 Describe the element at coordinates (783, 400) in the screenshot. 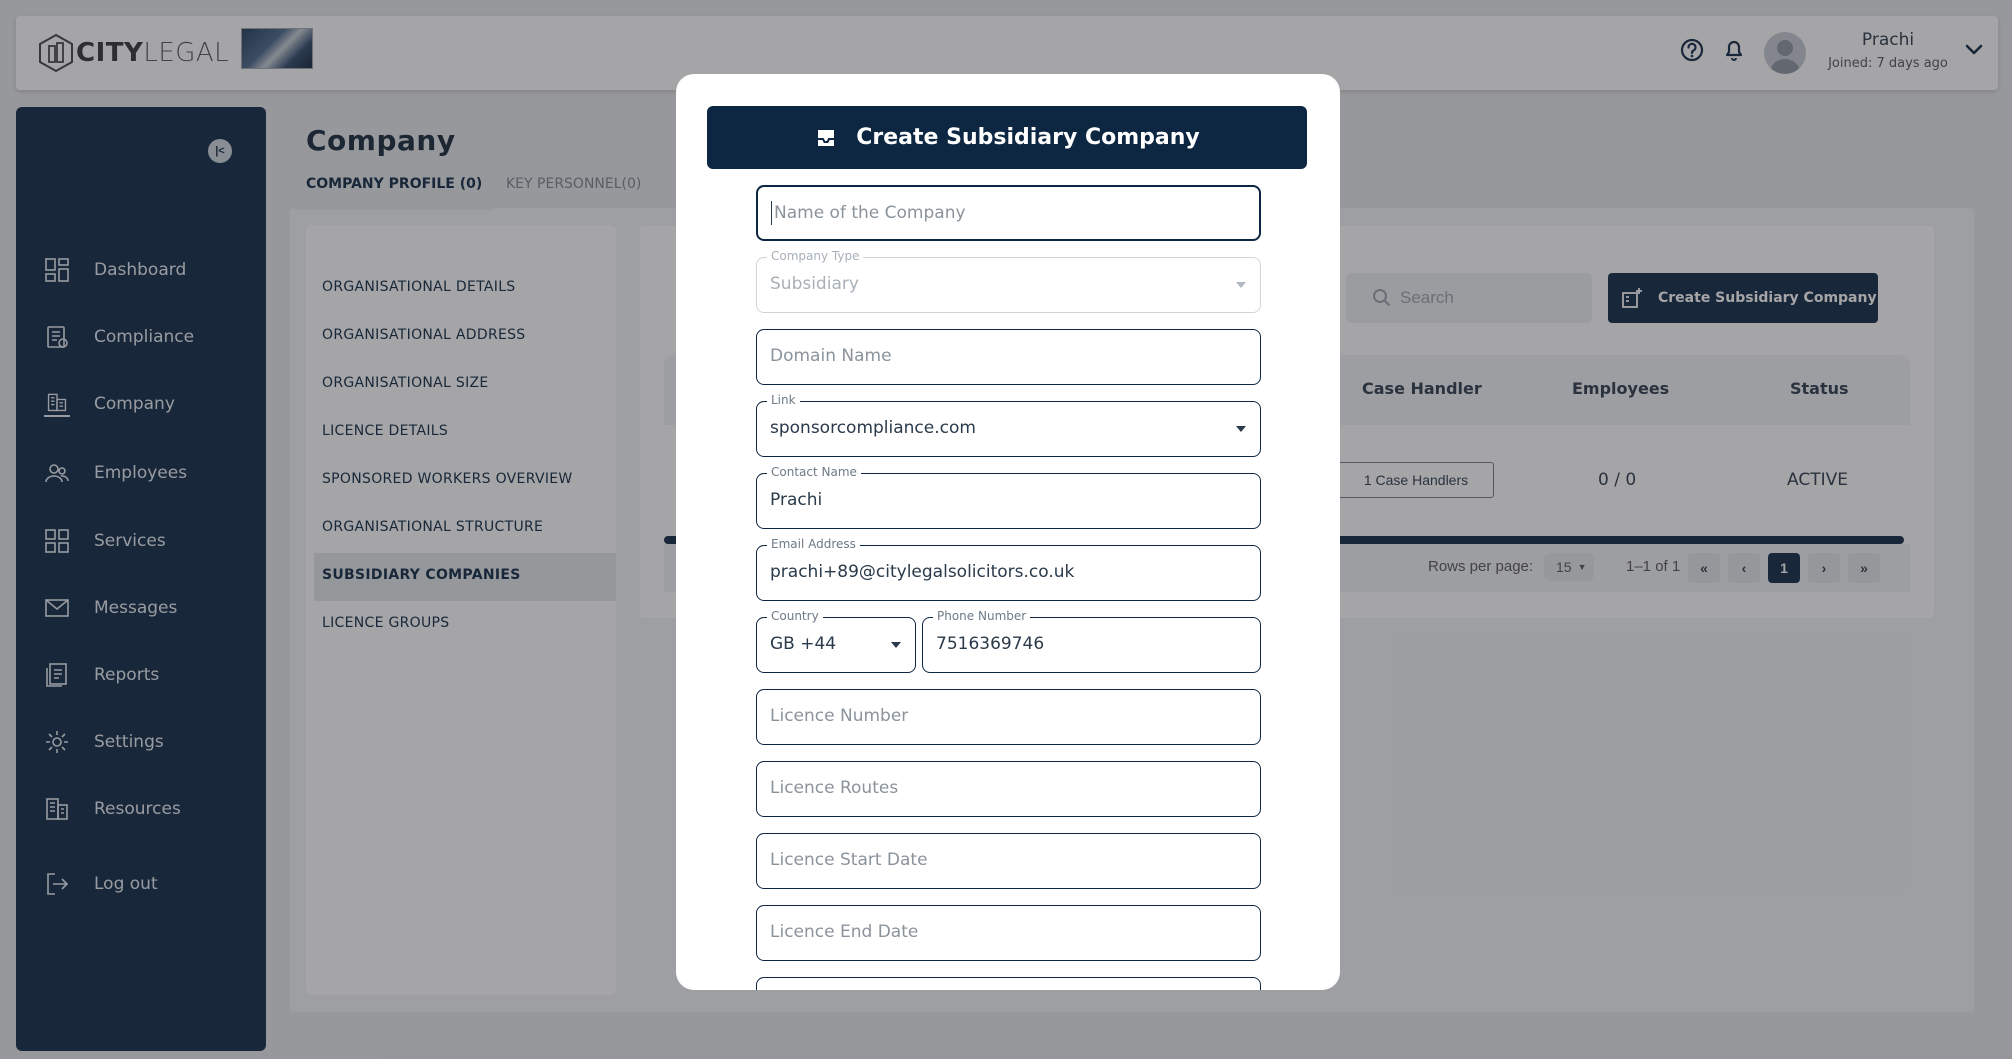

I see `link-label: Link` at that location.